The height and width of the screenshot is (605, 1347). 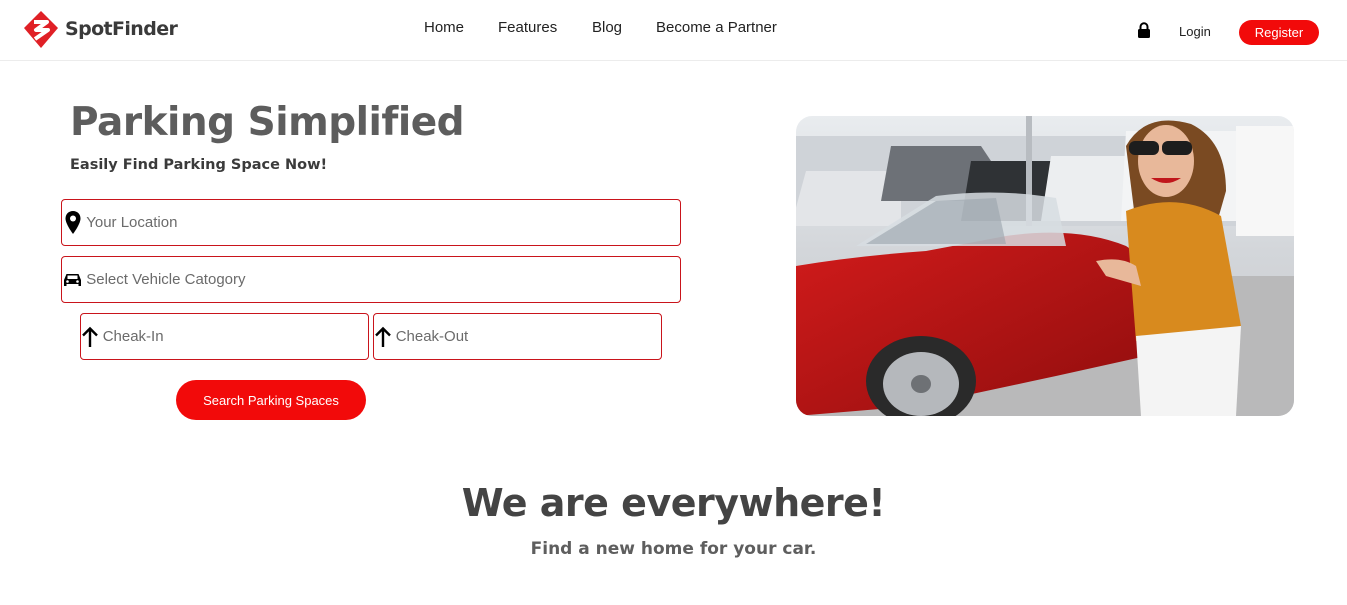 What do you see at coordinates (271, 400) in the screenshot?
I see `search-parking-button: Search Parking Spaces` at bounding box center [271, 400].